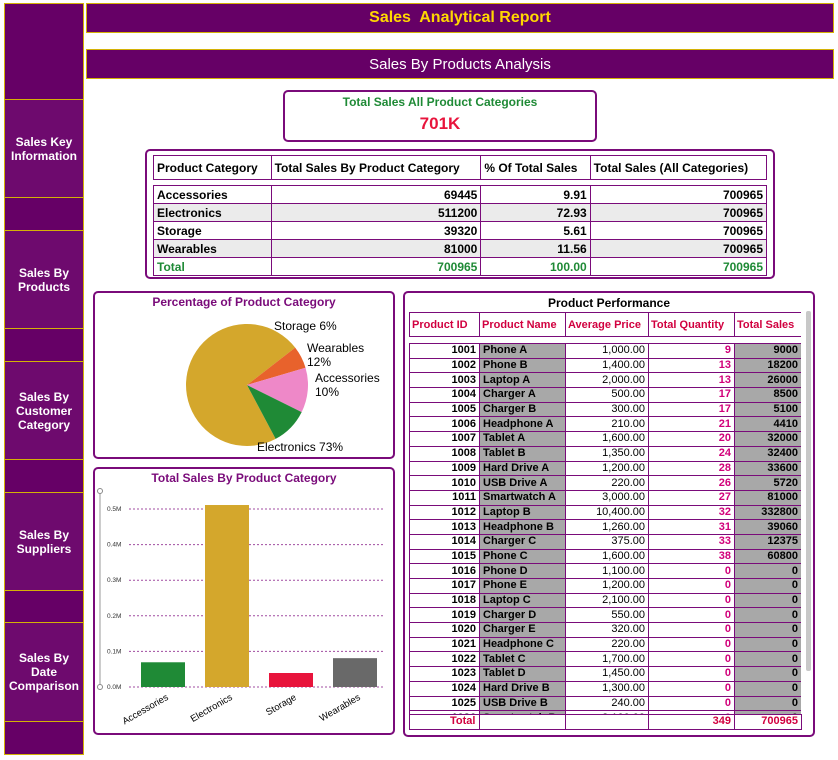 The height and width of the screenshot is (760, 838). I want to click on perf-cell: 1,300.00, so click(607, 688).